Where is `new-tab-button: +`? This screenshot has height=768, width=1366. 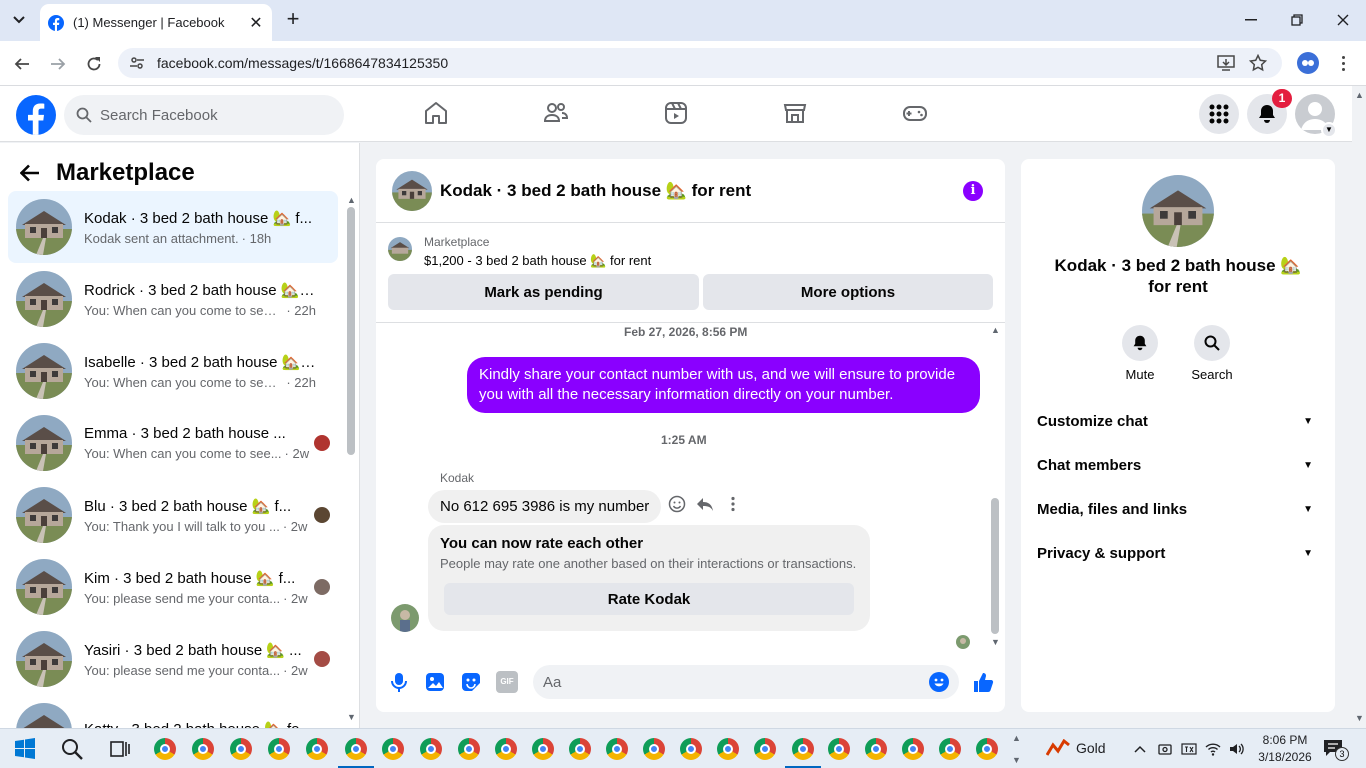
new-tab-button: + is located at coordinates (293, 20).